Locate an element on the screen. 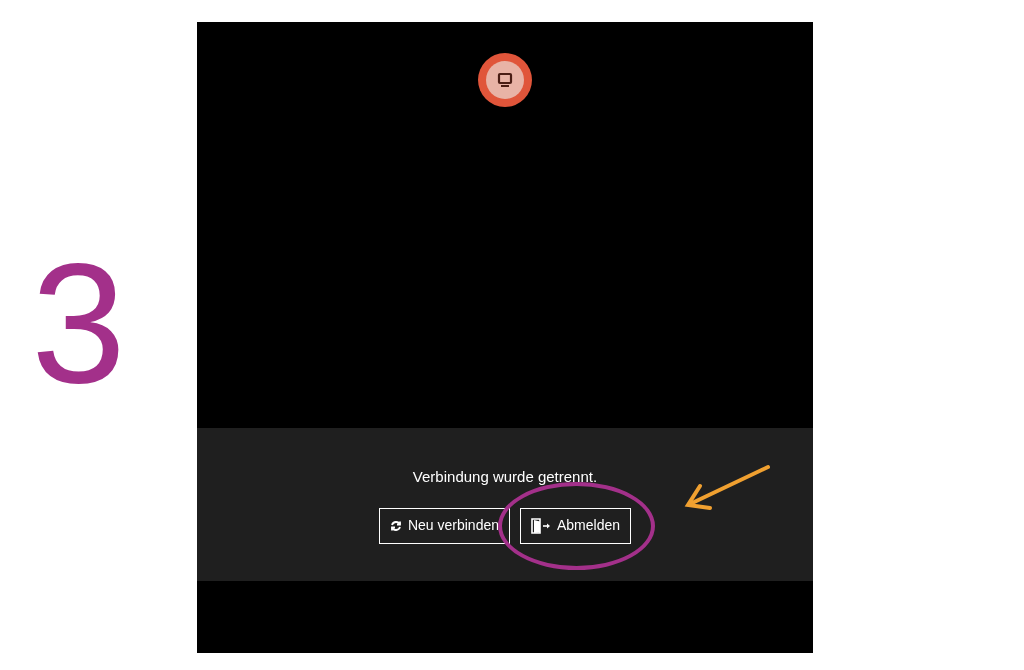  step-number: 3 is located at coordinates (78, 322).